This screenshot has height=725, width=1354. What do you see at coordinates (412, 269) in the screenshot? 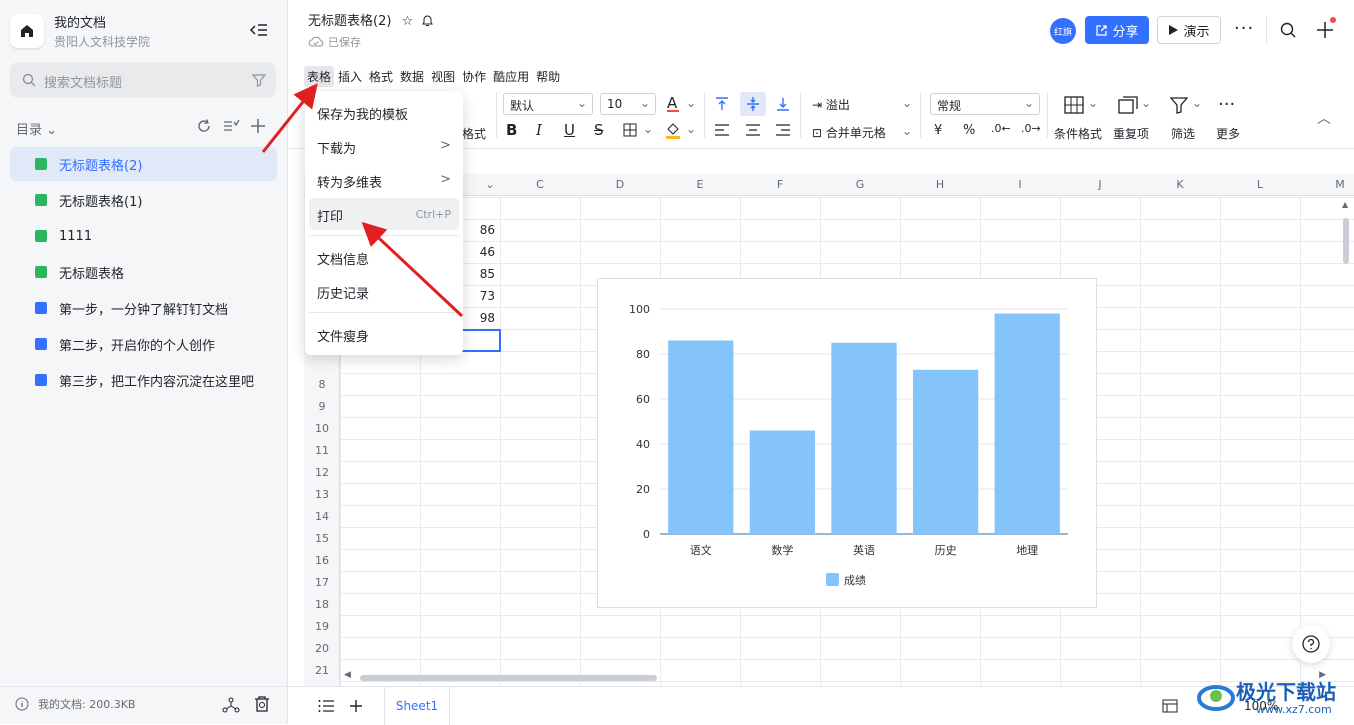
I see `arrow-to-print` at bounding box center [412, 269].